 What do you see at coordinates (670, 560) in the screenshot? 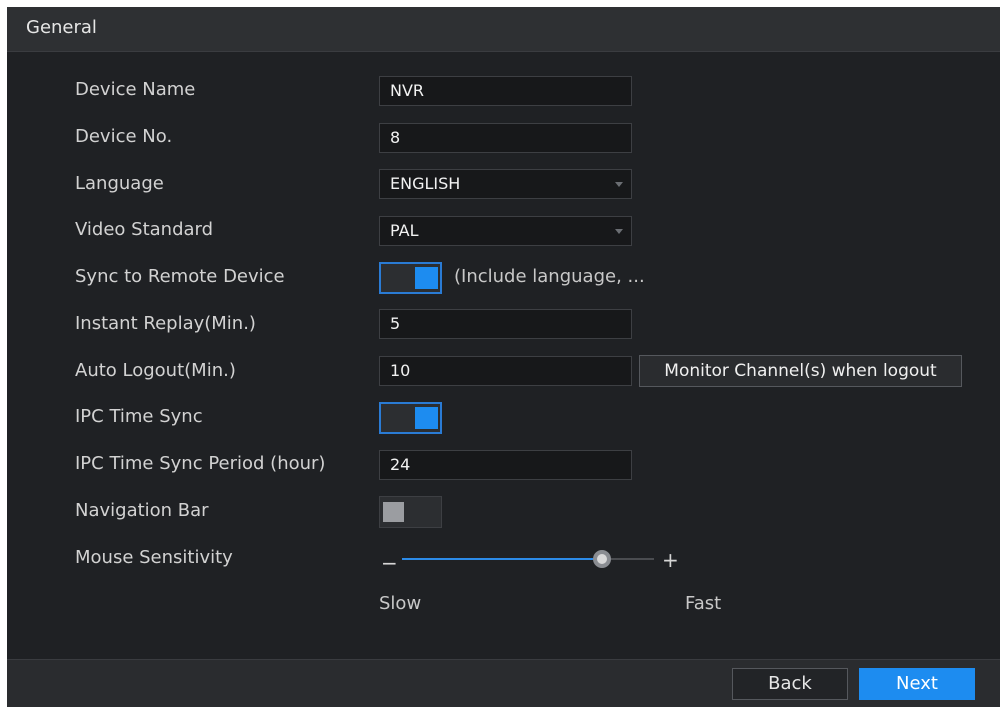
I see `plus-icon: +` at bounding box center [670, 560].